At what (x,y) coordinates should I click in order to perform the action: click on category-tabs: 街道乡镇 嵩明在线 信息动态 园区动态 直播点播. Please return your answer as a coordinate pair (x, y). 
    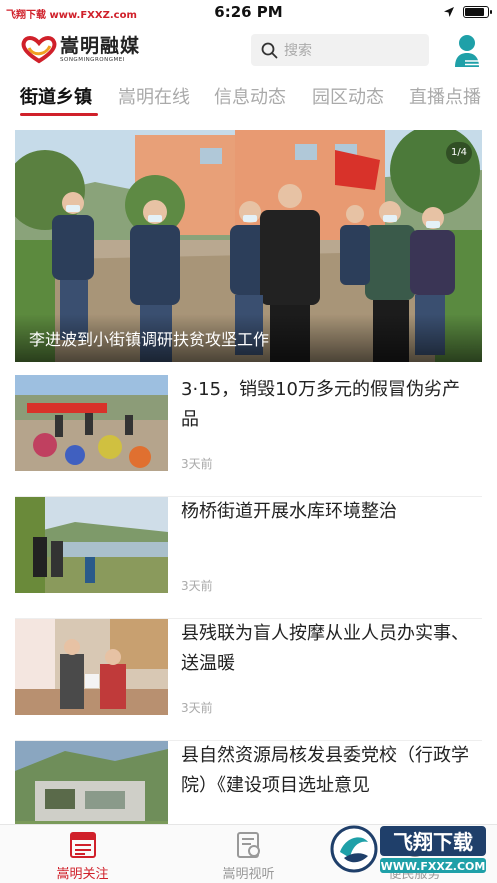
    Looking at the image, I should click on (248, 99).